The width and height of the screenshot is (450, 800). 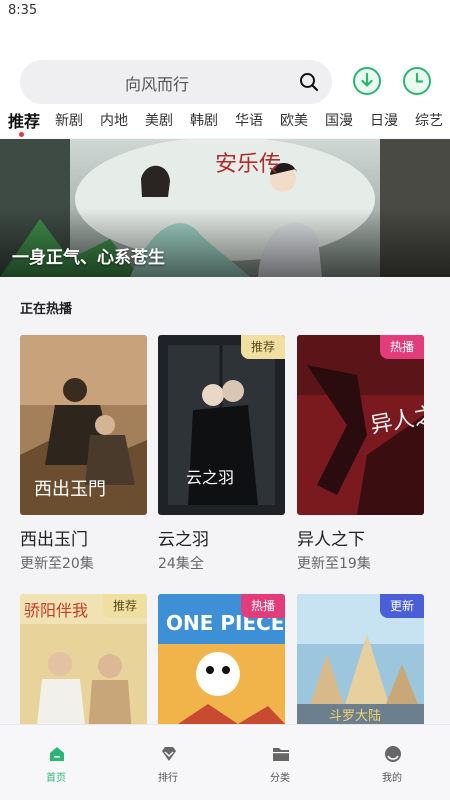 What do you see at coordinates (169, 754) in the screenshot?
I see `diamond-icon` at bounding box center [169, 754].